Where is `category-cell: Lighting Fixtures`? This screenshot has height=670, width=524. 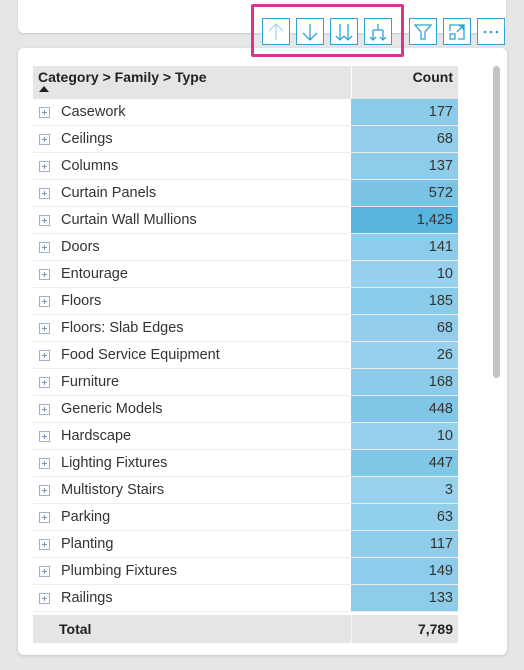
category-cell: Lighting Fixtures is located at coordinates (192, 463).